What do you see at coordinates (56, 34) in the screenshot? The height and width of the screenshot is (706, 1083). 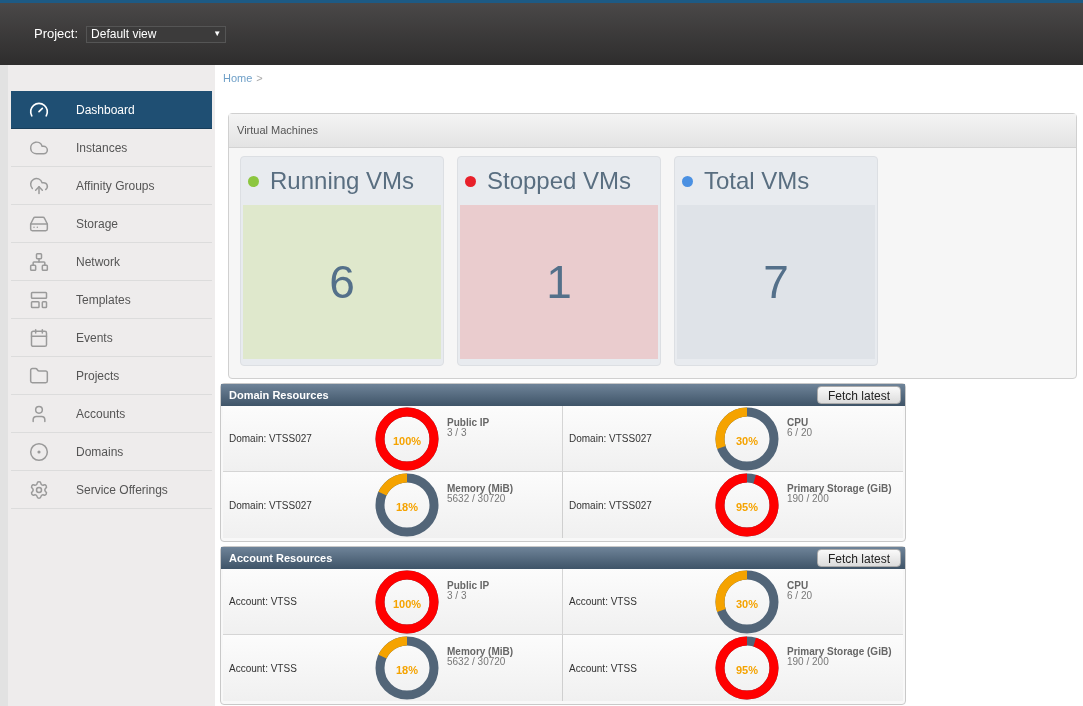 I see `project-label: Project:` at bounding box center [56, 34].